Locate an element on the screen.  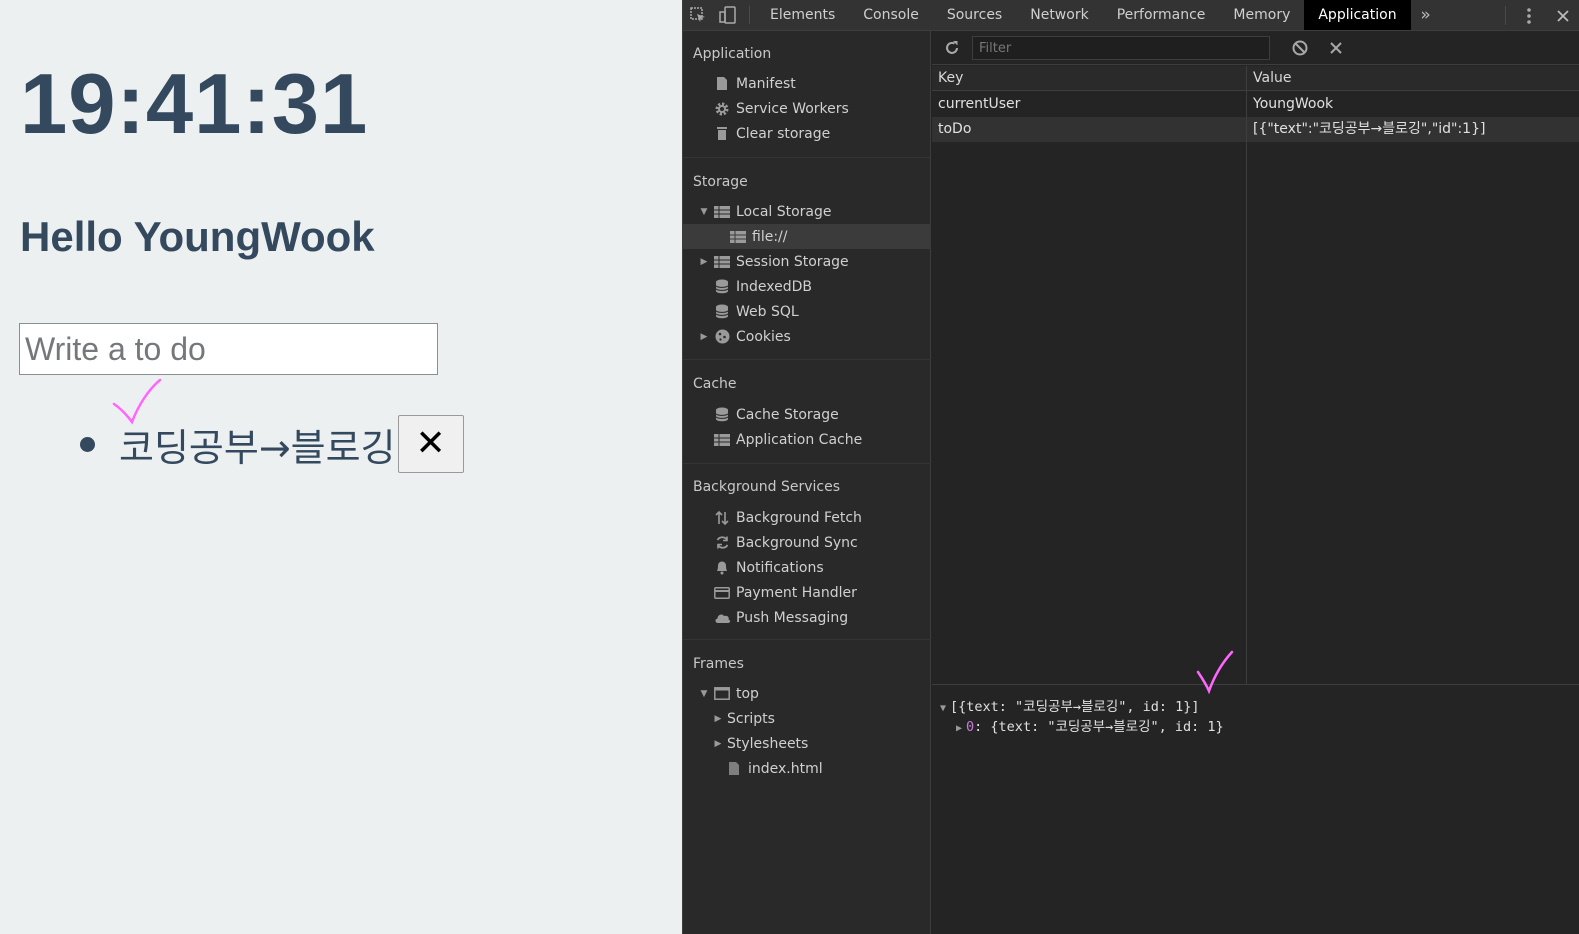
sidebar-item-frame-top: ▼ top is located at coordinates (807, 693).